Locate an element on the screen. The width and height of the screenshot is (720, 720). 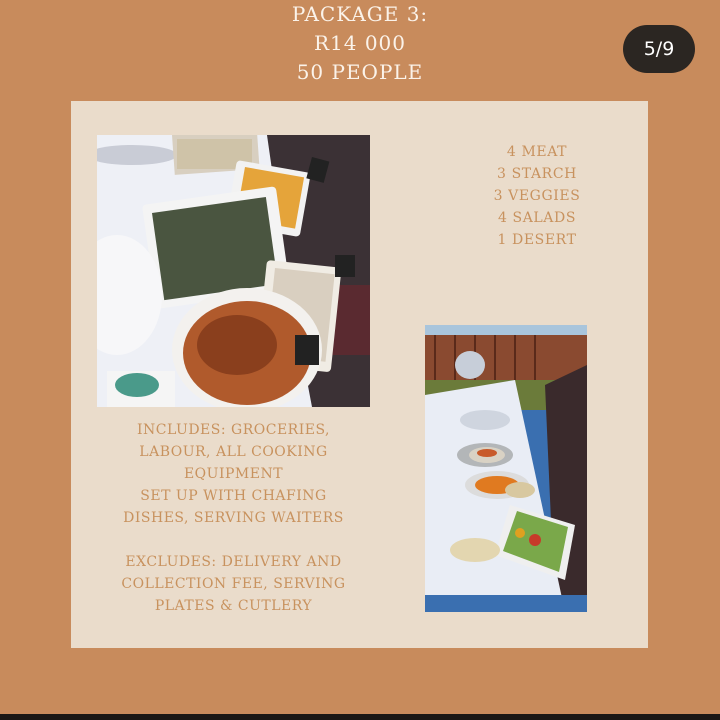
includes-line: LABOUR, ALL COOKING is located at coordinates (233, 452).